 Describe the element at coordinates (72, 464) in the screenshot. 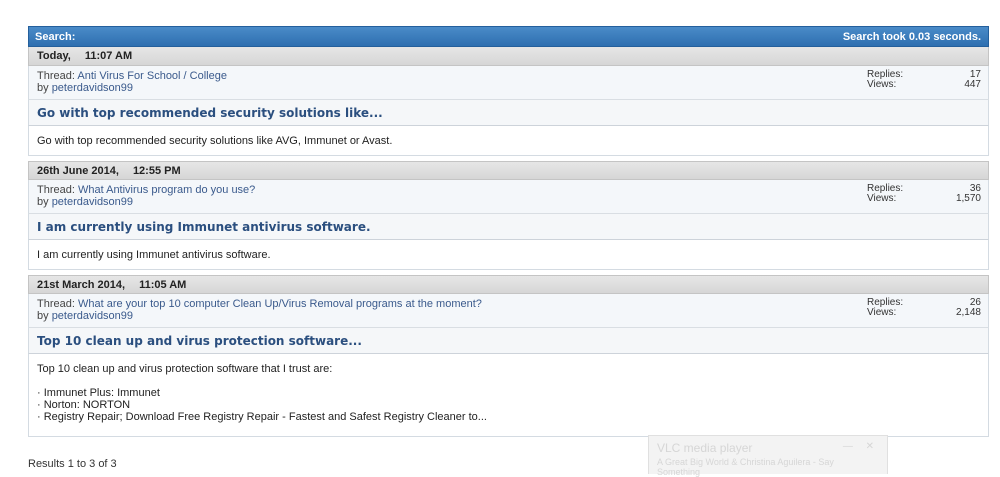

I see `results-count: Results 1 to 3 of 3` at that location.